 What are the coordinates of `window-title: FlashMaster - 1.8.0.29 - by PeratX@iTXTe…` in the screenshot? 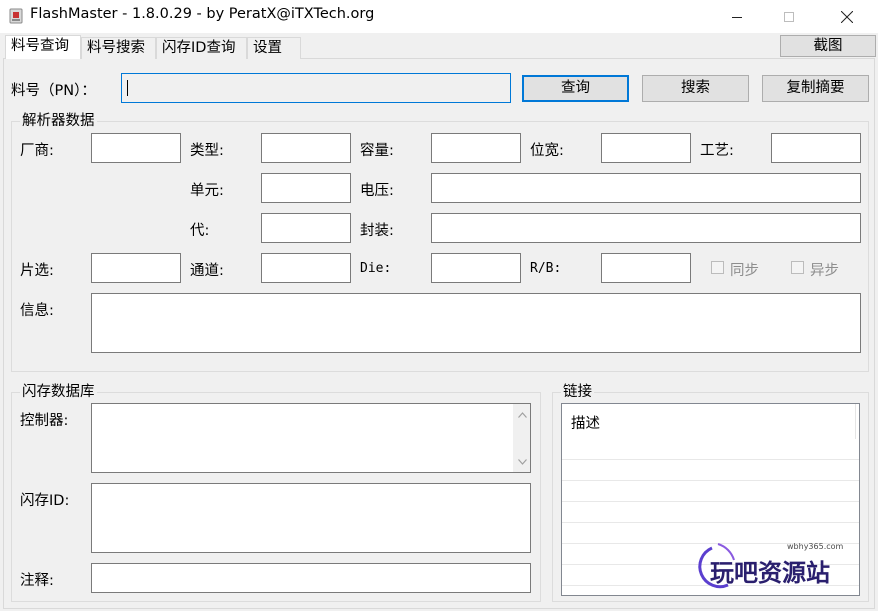 It's located at (202, 14).